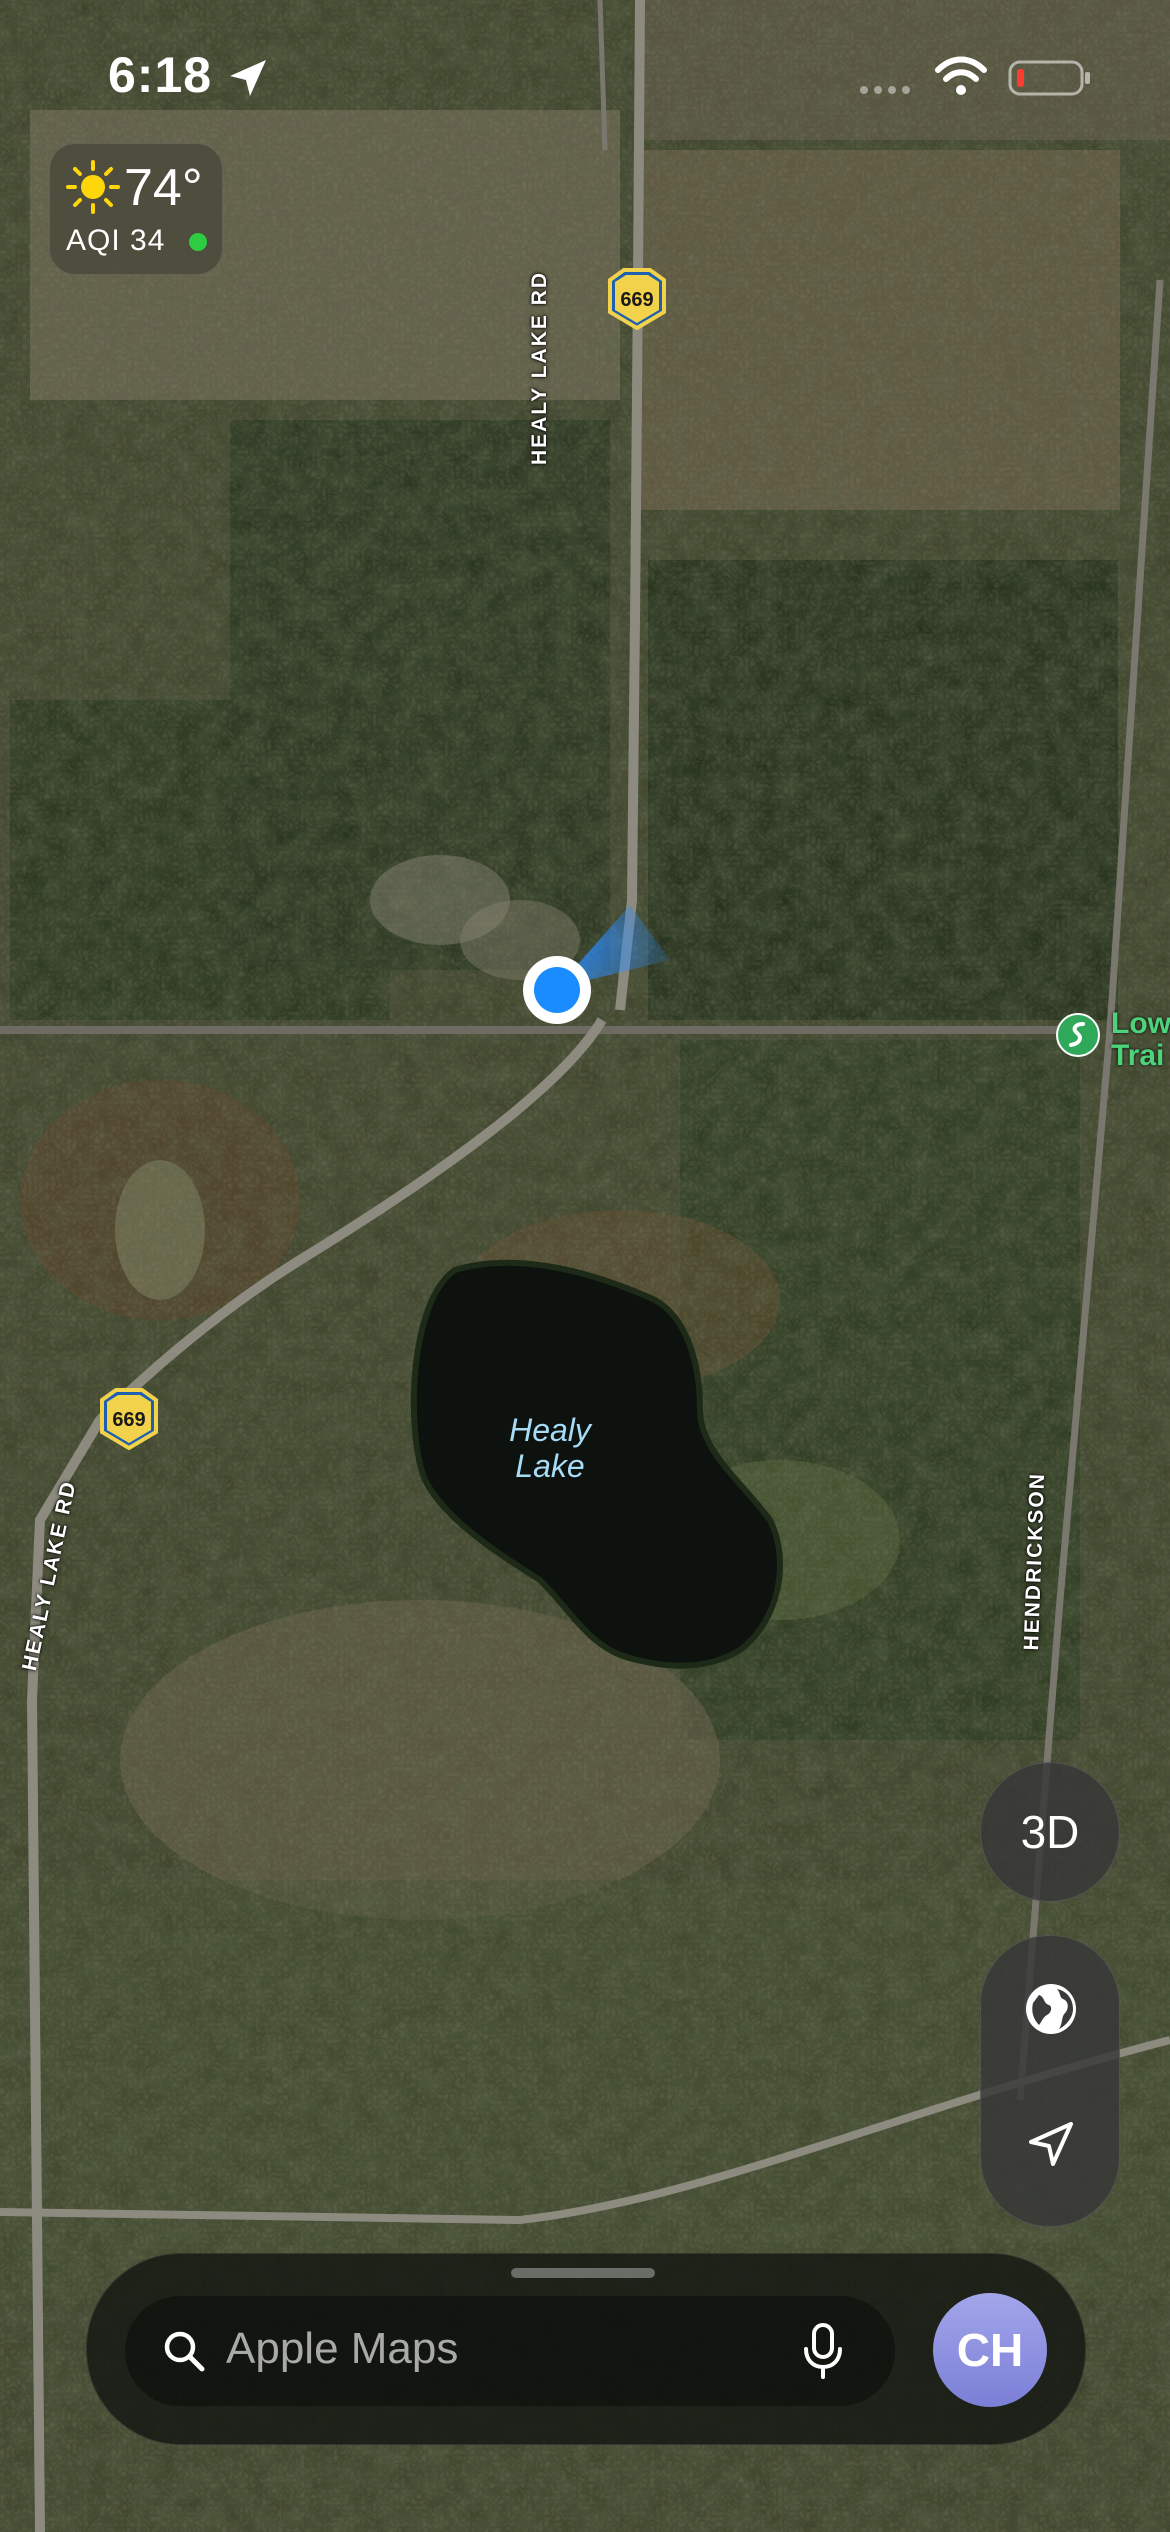 The image size is (1170, 2532). I want to click on search-sheet: Apple Maps CH, so click(586, 2349).